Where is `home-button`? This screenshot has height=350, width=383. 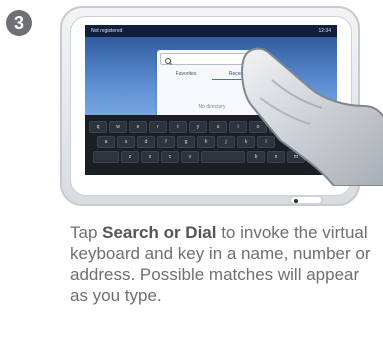
home-button is located at coordinates (306, 200).